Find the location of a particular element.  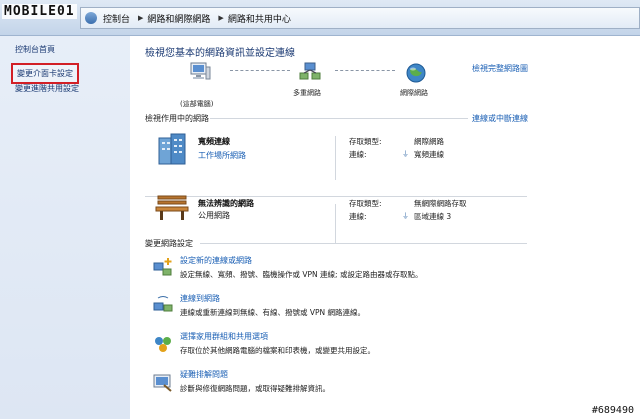

task-connect-network: 連線到網路 連線或重新連線到無線、有線、撥號或 VPN 網路連線。 is located at coordinates (342, 311).